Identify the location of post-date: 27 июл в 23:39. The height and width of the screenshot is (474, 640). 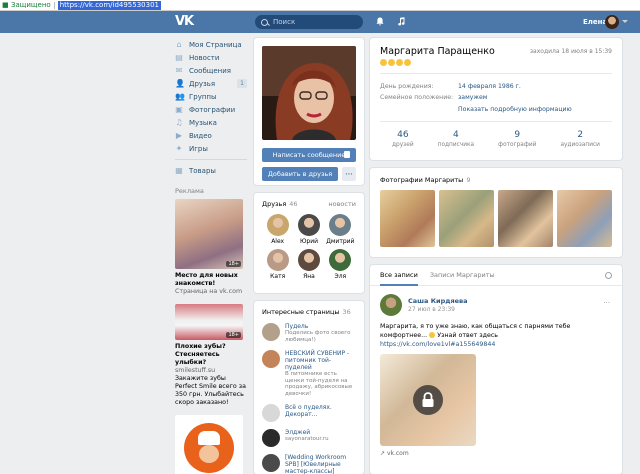
(438, 309).